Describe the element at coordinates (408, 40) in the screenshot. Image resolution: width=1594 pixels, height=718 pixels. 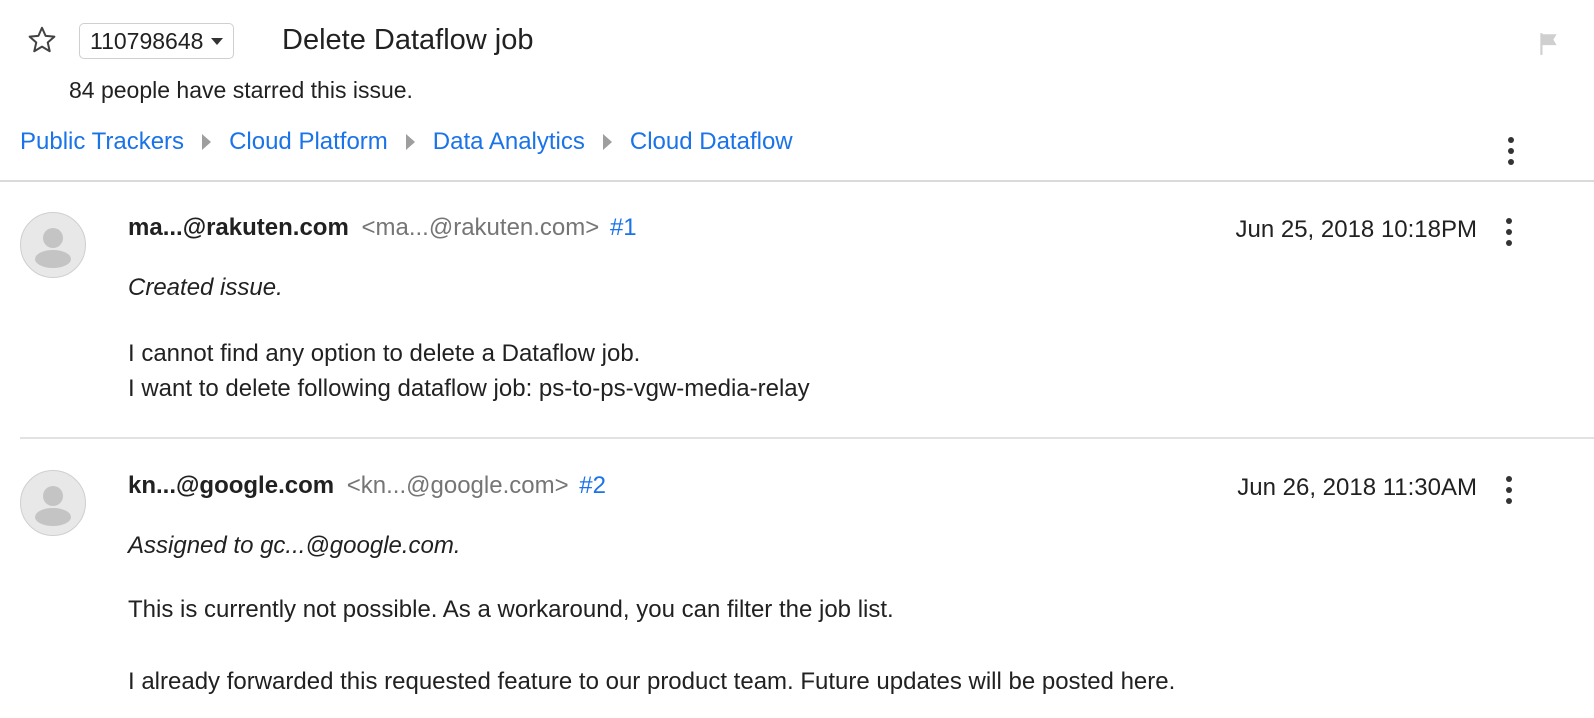
I see `issue-title: Delete Dataflow job` at that location.